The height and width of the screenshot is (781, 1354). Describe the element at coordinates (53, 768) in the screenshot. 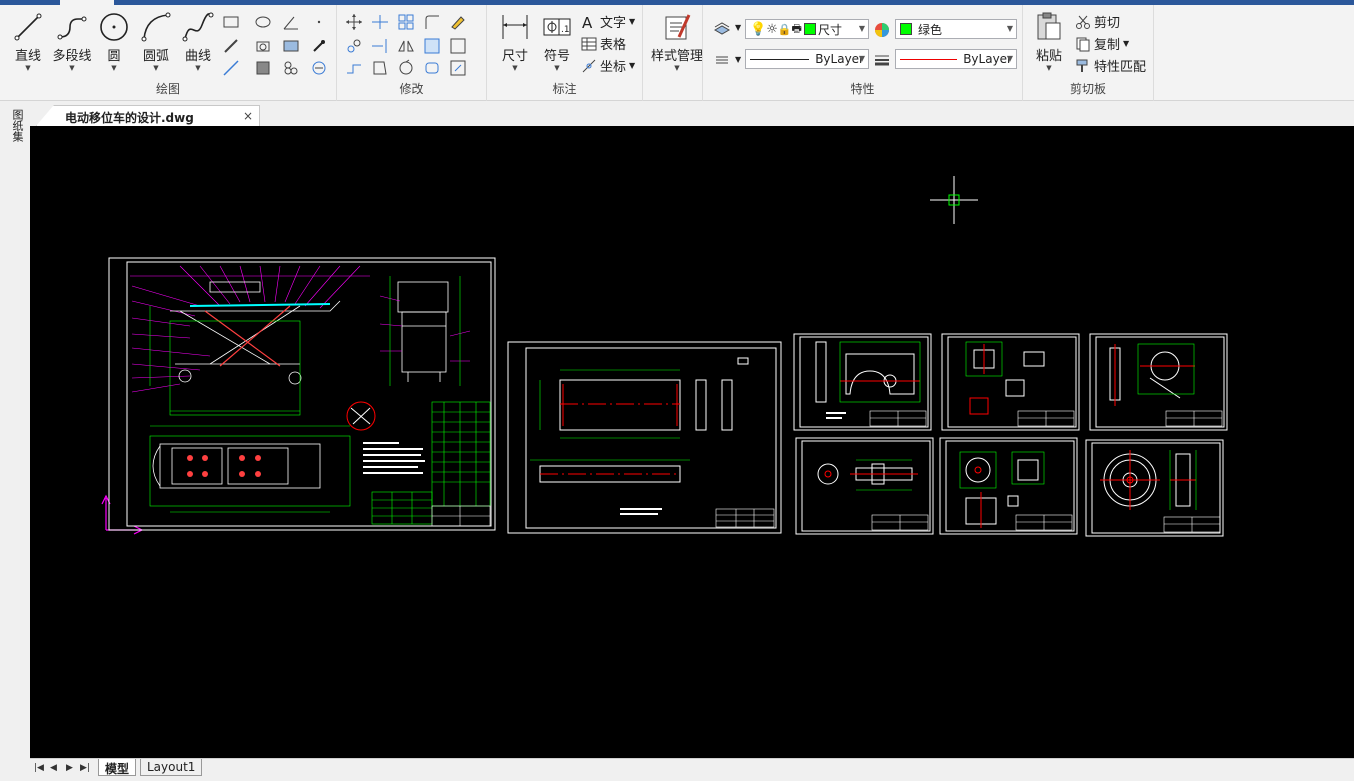

I see `prev-tab-icon: ◀` at that location.